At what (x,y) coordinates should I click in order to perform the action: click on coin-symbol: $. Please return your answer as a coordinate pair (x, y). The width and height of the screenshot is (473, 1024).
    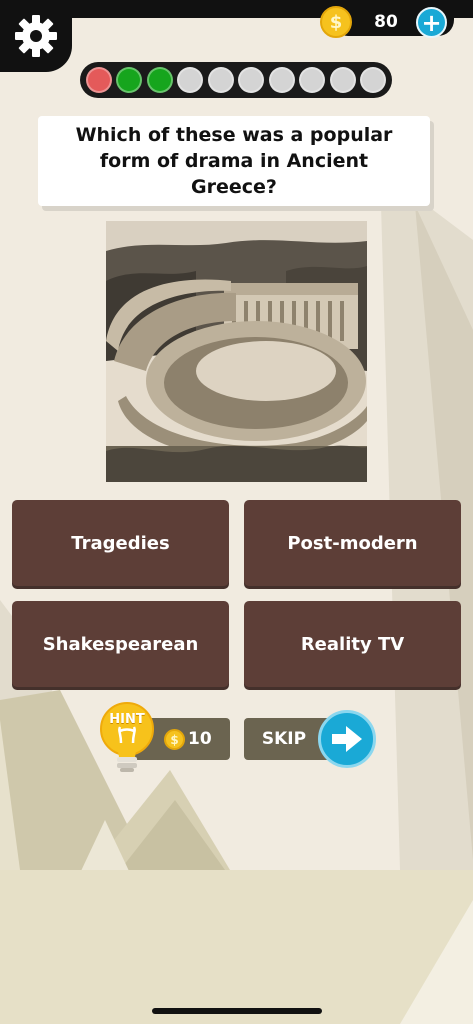
    Looking at the image, I should click on (336, 22).